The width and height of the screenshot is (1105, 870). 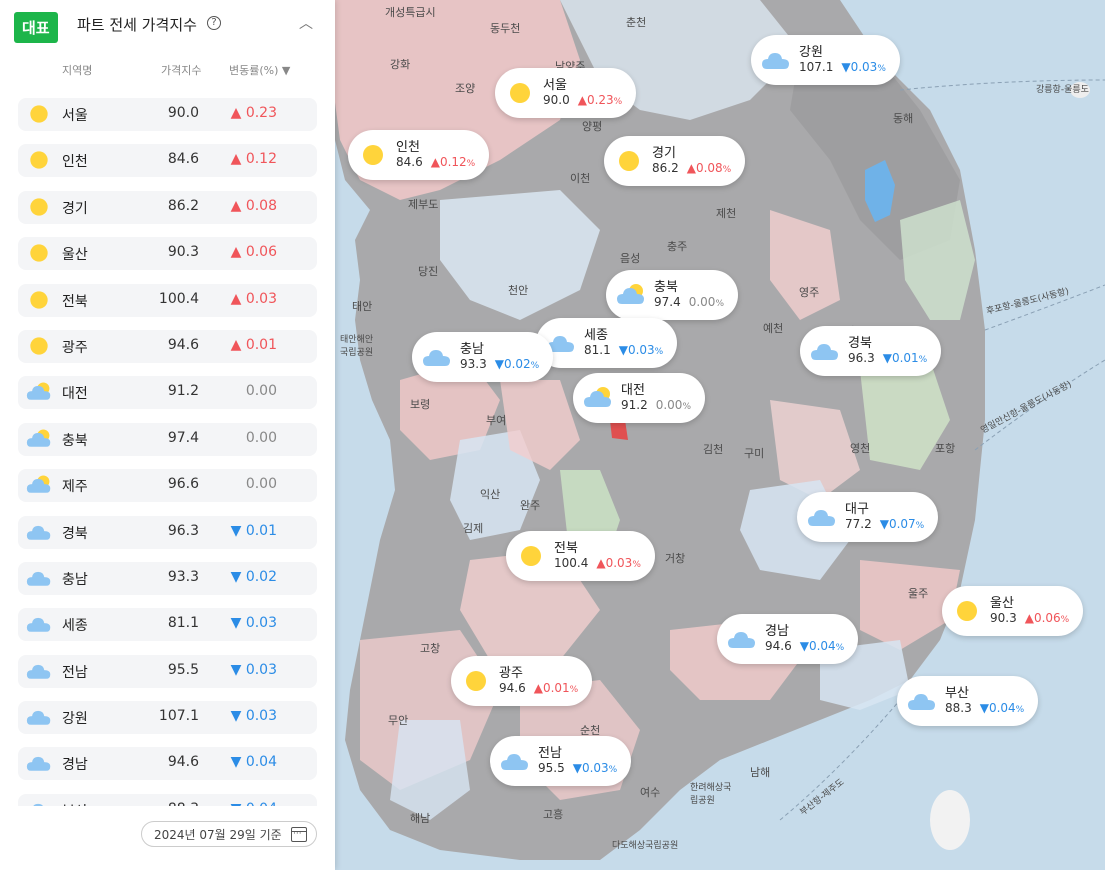 What do you see at coordinates (666, 287) in the screenshot?
I see `marker-region-name: 충북` at bounding box center [666, 287].